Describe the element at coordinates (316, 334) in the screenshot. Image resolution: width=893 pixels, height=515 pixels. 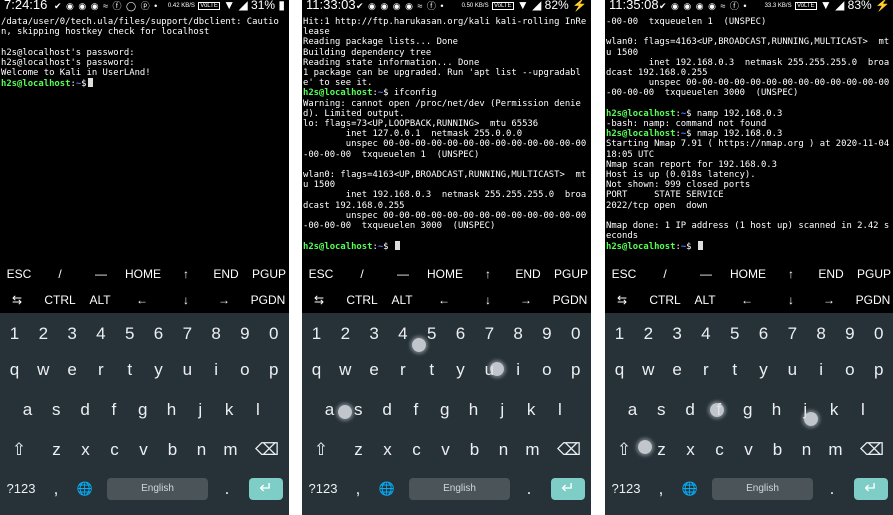
I see `key-1: 1` at that location.